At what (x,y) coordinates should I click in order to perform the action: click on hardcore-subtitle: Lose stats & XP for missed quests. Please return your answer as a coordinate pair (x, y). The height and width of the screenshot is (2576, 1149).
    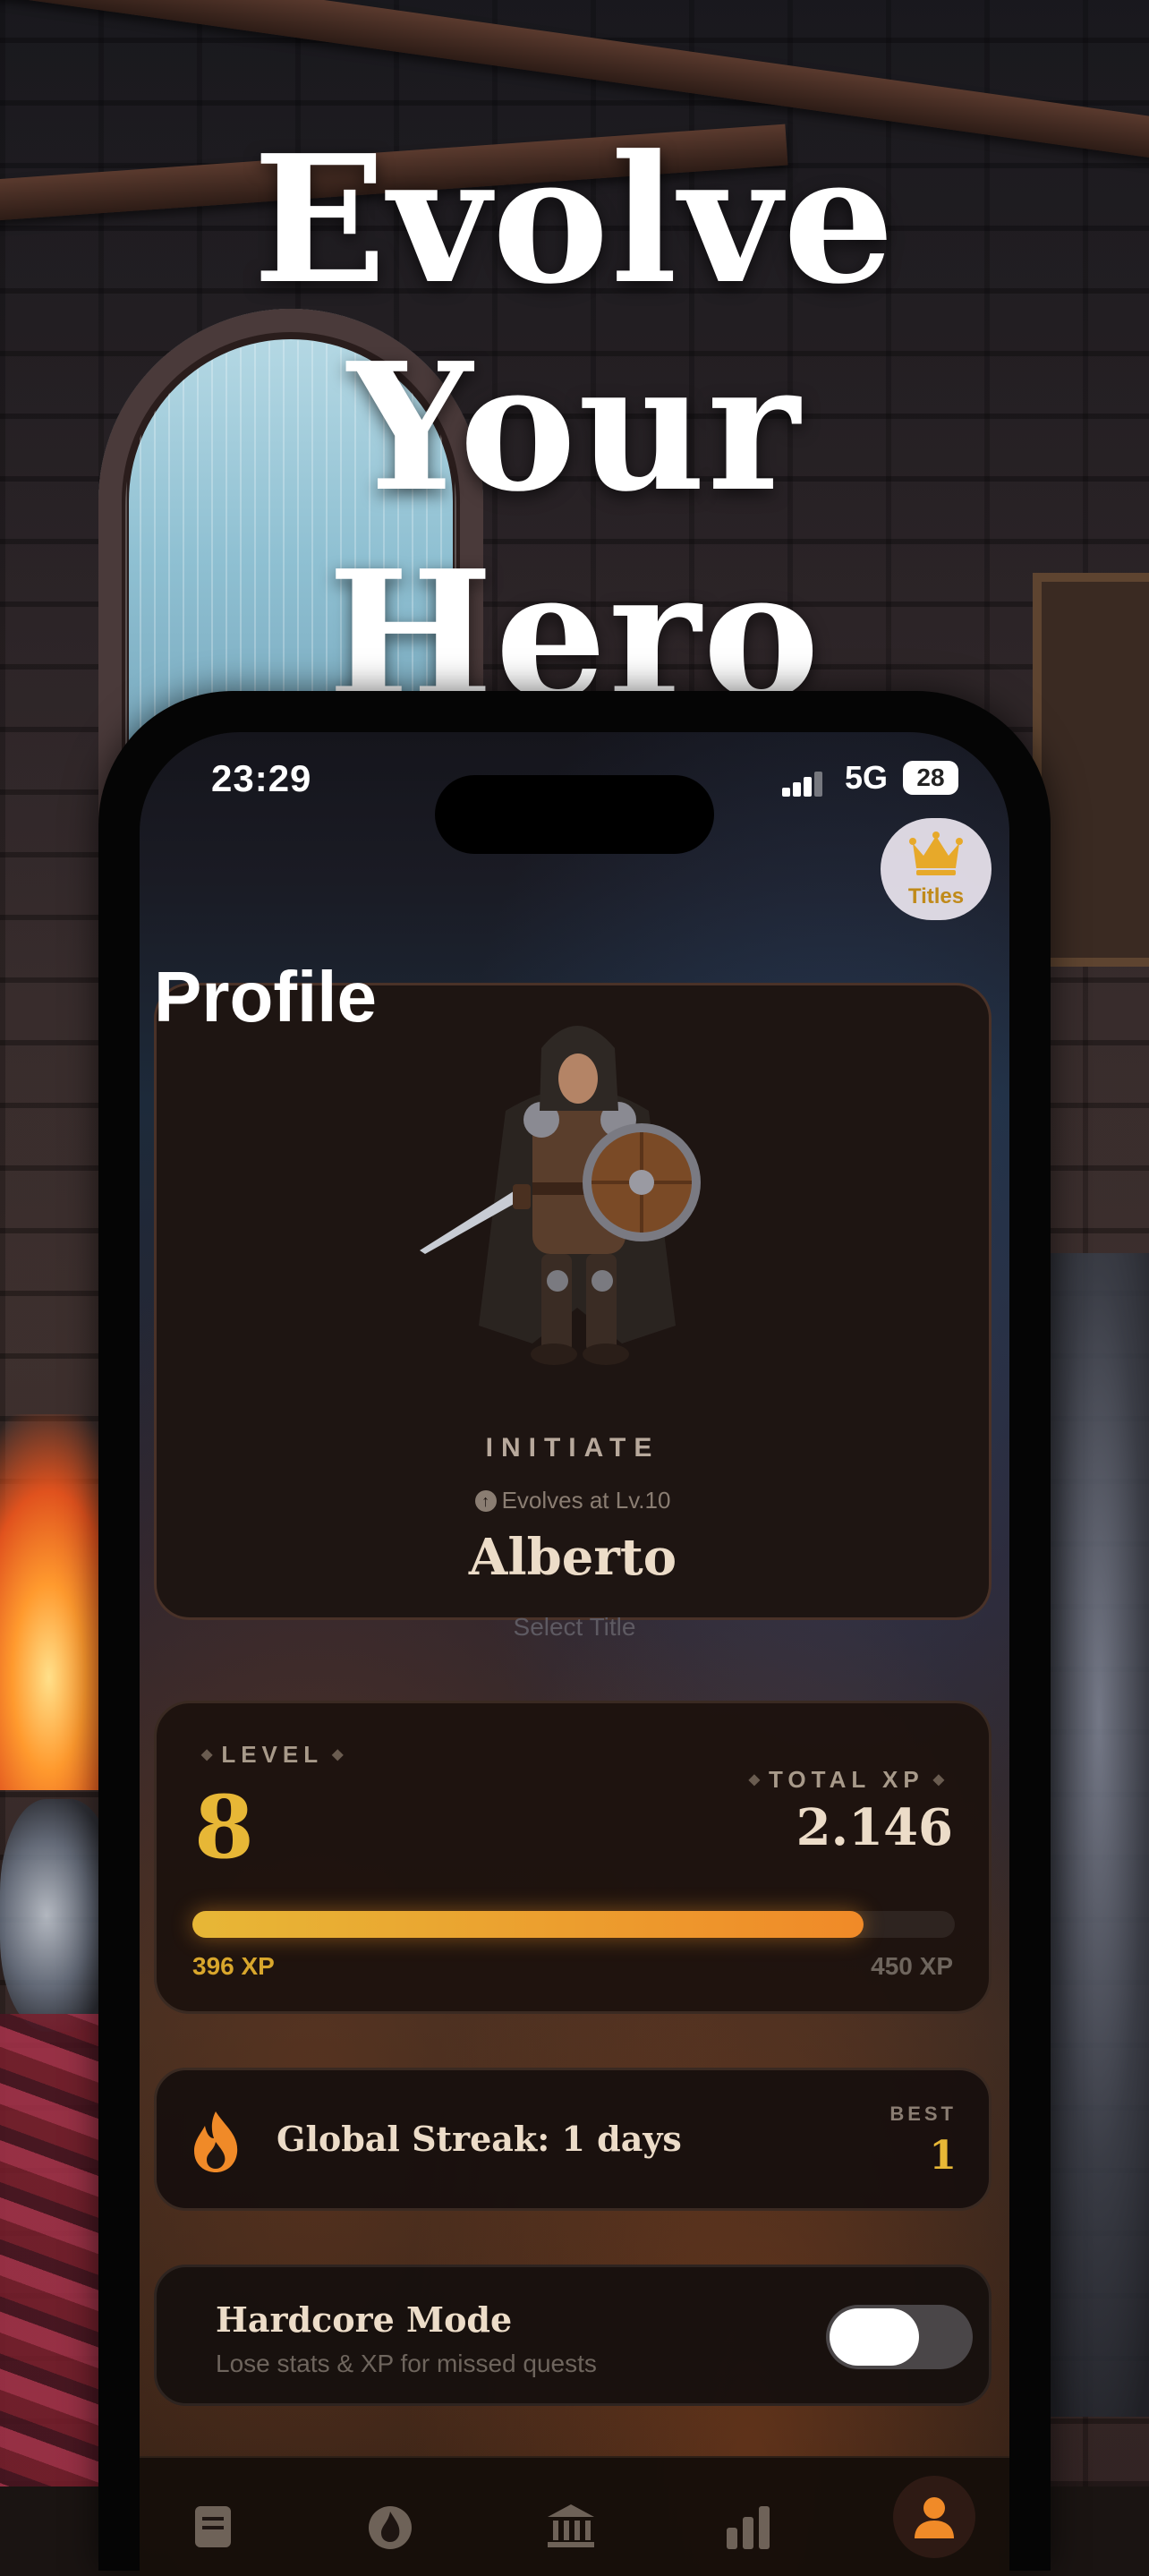
    Looking at the image, I should click on (406, 2363).